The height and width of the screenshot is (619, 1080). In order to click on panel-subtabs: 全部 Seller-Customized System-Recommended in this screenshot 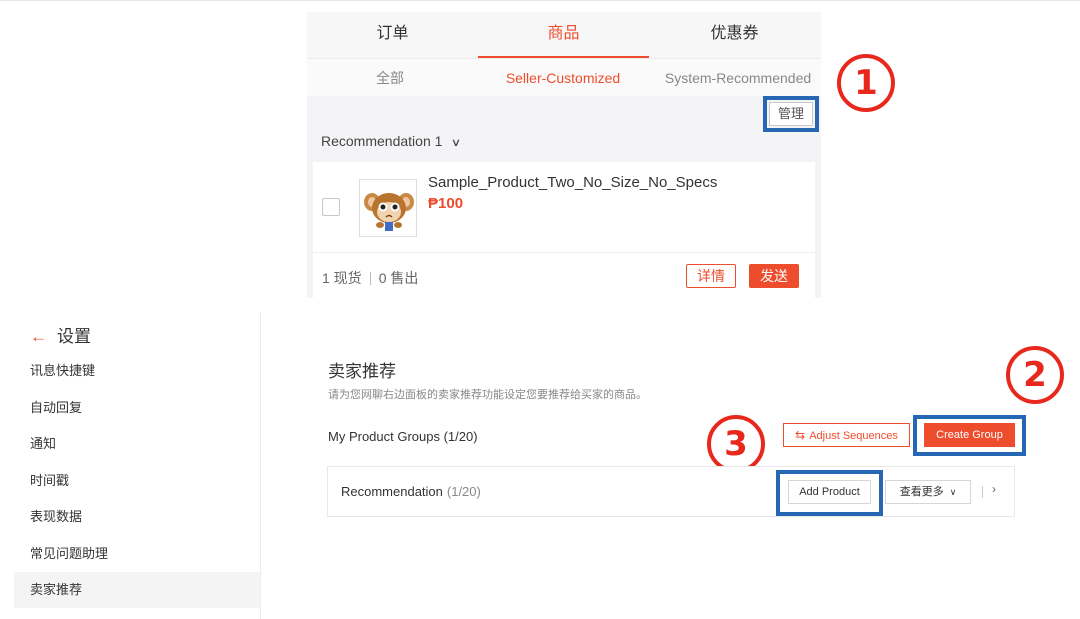, I will do `click(564, 77)`.